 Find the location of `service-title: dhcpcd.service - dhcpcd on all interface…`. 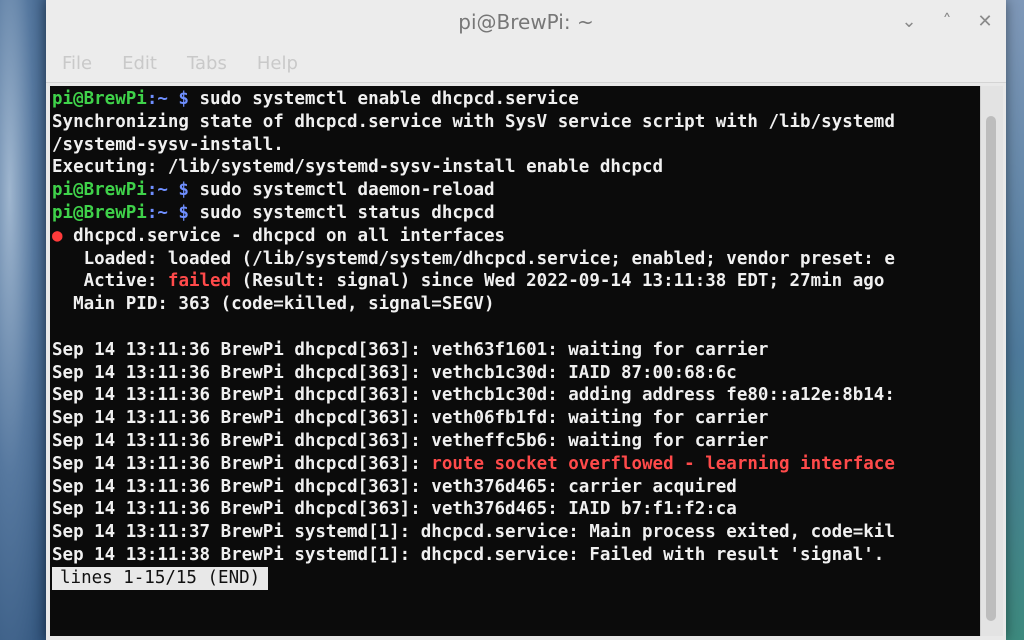

service-title: dhcpcd.service - dhcpcd on all interface… is located at coordinates (284, 235).